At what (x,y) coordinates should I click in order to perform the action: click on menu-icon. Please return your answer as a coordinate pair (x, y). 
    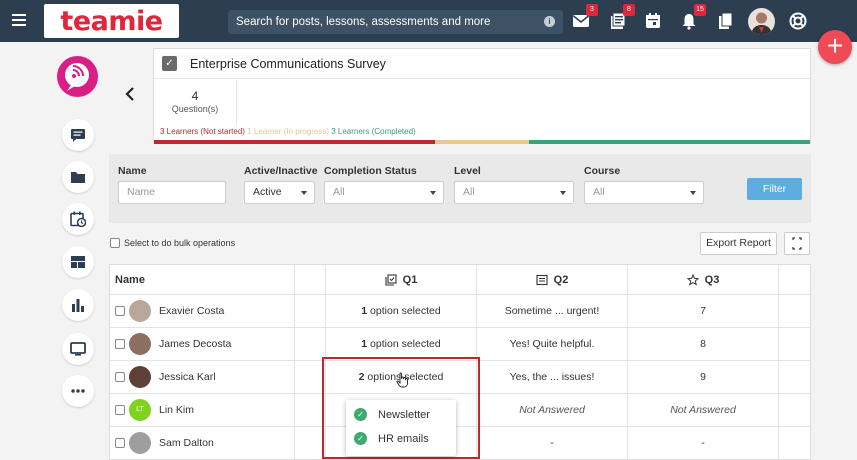
    Looking at the image, I should click on (19, 20).